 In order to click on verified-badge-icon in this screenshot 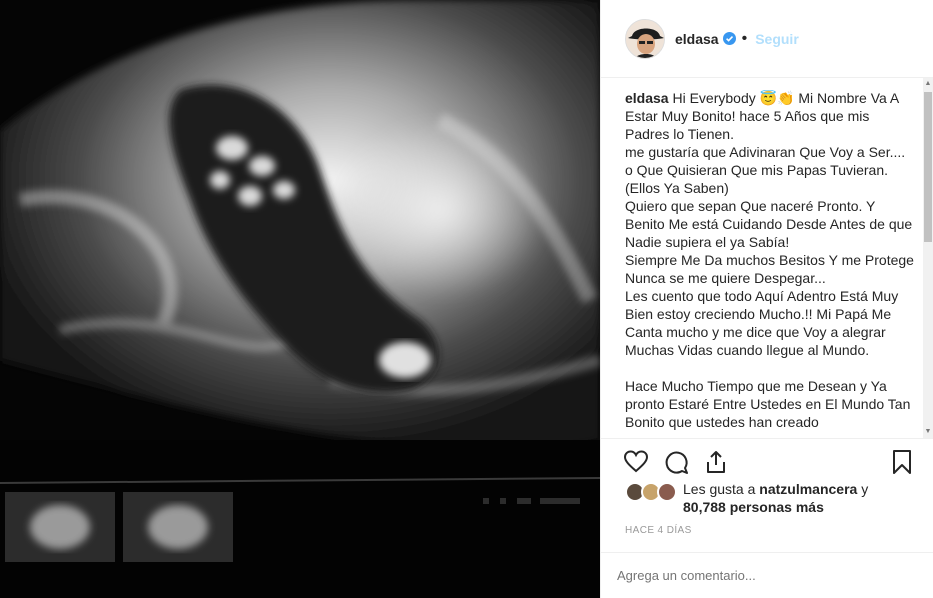, I will do `click(729, 38)`.